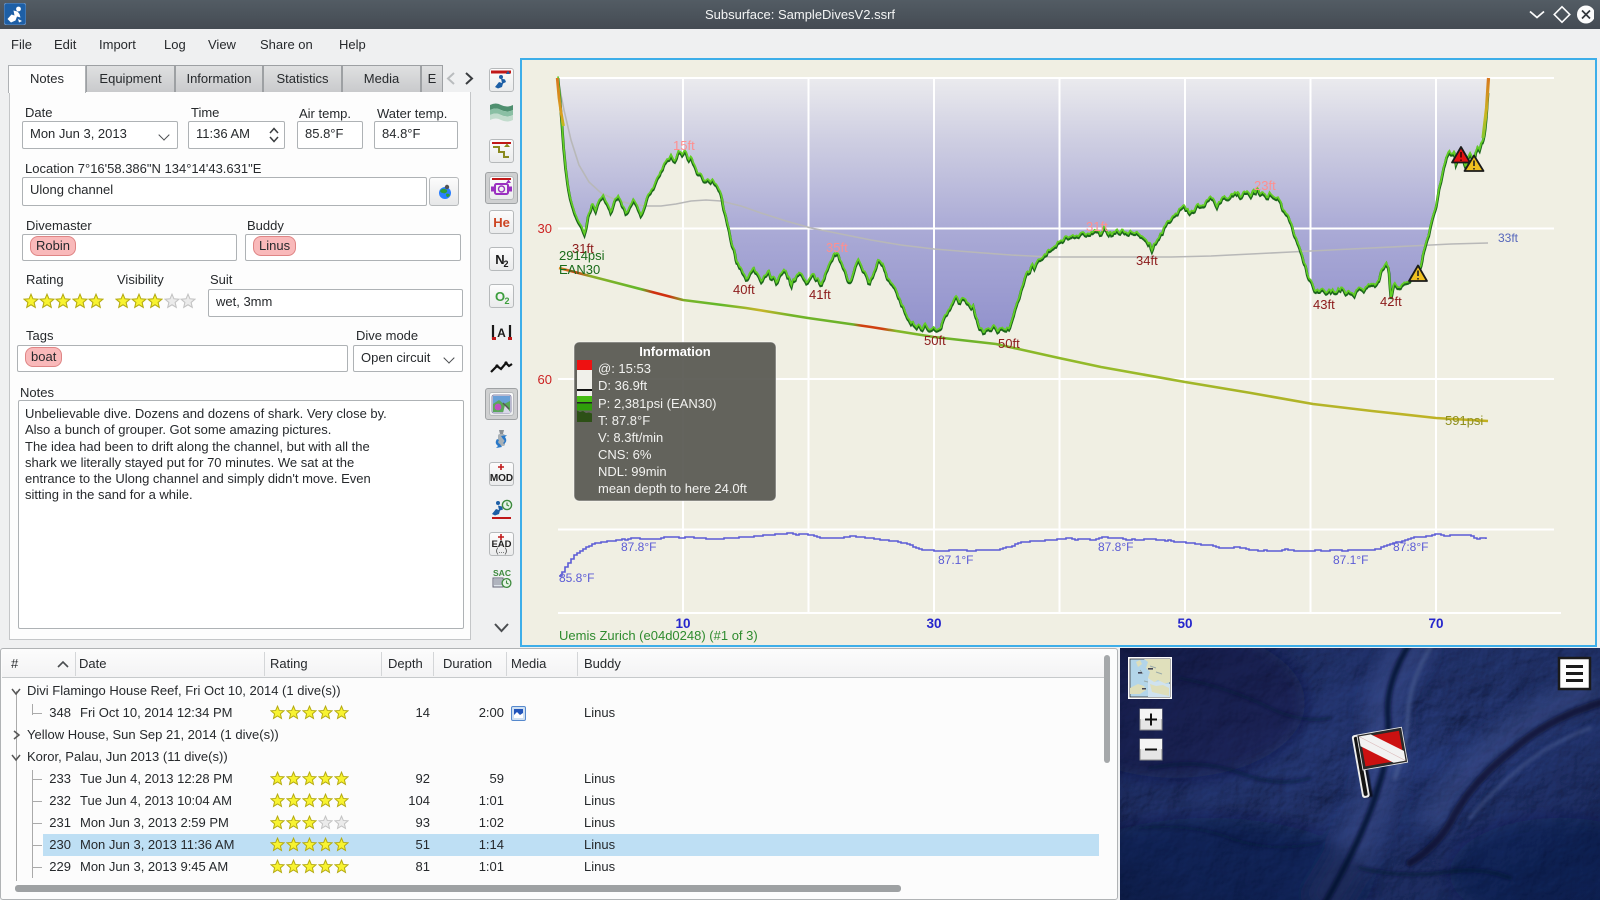 This screenshot has height=900, width=1600. I want to click on svg-text:Uemis Zurich (e04d0248) (#1 of: Uemis Zurich (e04d0248) (#1 of 3), so click(658, 635).